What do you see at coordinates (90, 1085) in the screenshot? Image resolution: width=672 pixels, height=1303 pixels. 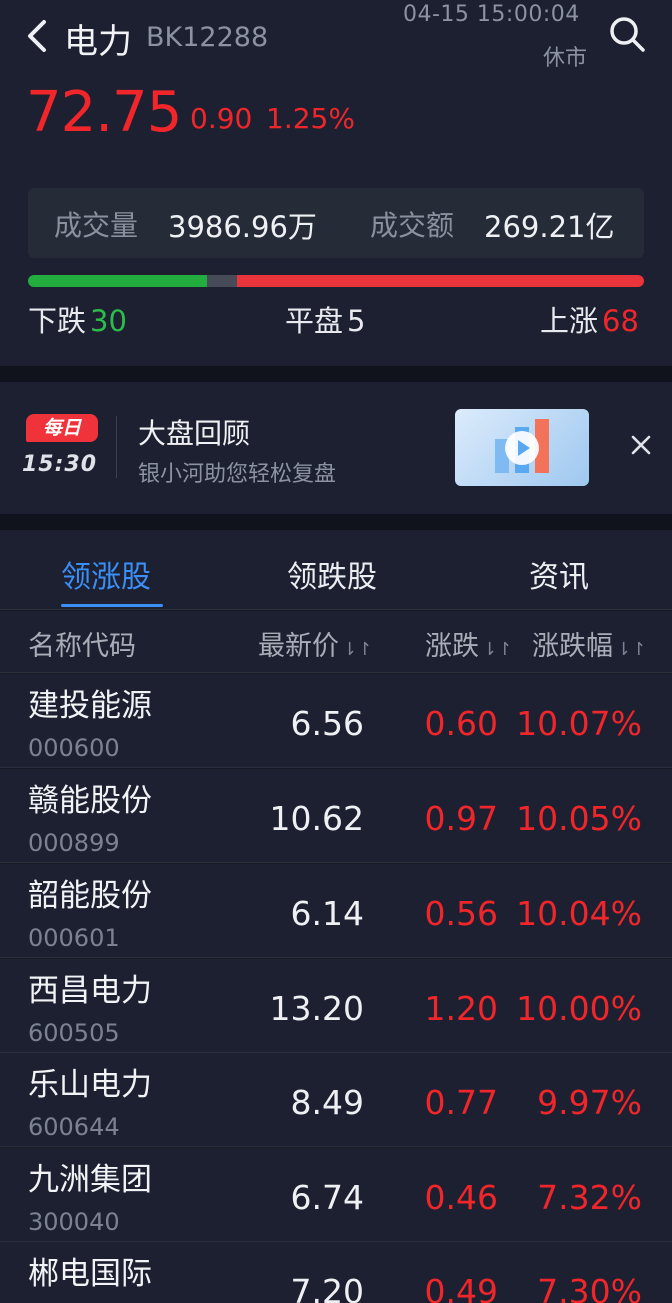 I see `stock-name: 乐山电力` at bounding box center [90, 1085].